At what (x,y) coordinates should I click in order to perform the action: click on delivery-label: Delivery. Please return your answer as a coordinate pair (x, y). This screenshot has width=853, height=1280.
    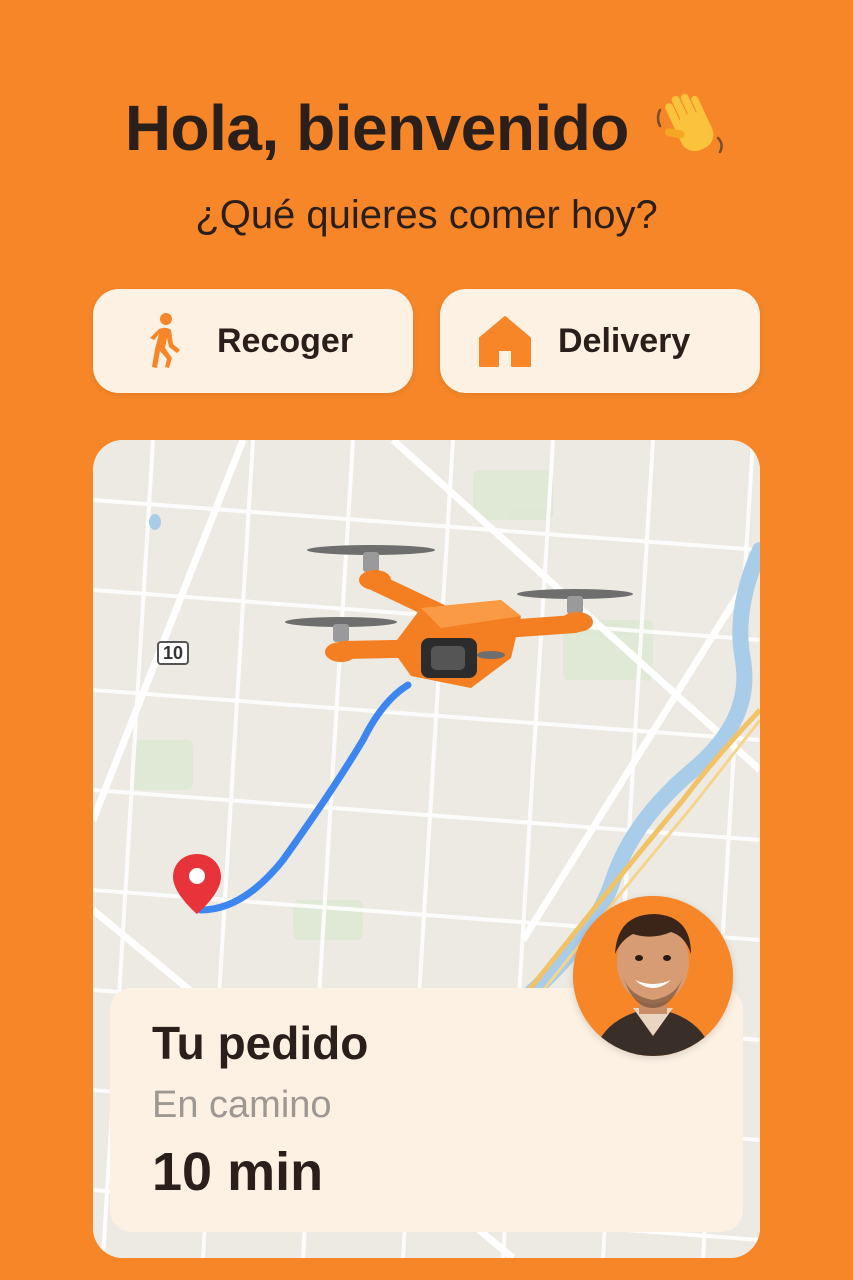
    Looking at the image, I should click on (624, 340).